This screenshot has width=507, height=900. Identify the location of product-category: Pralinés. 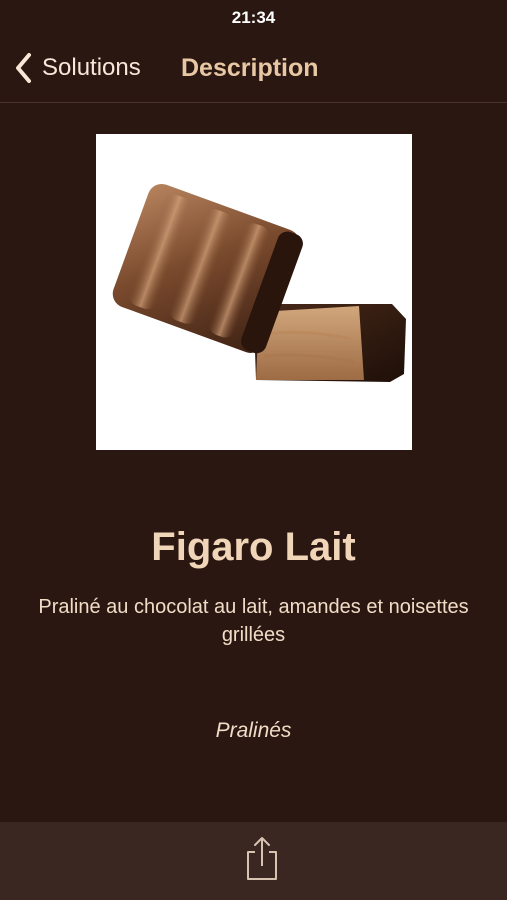
(253, 730).